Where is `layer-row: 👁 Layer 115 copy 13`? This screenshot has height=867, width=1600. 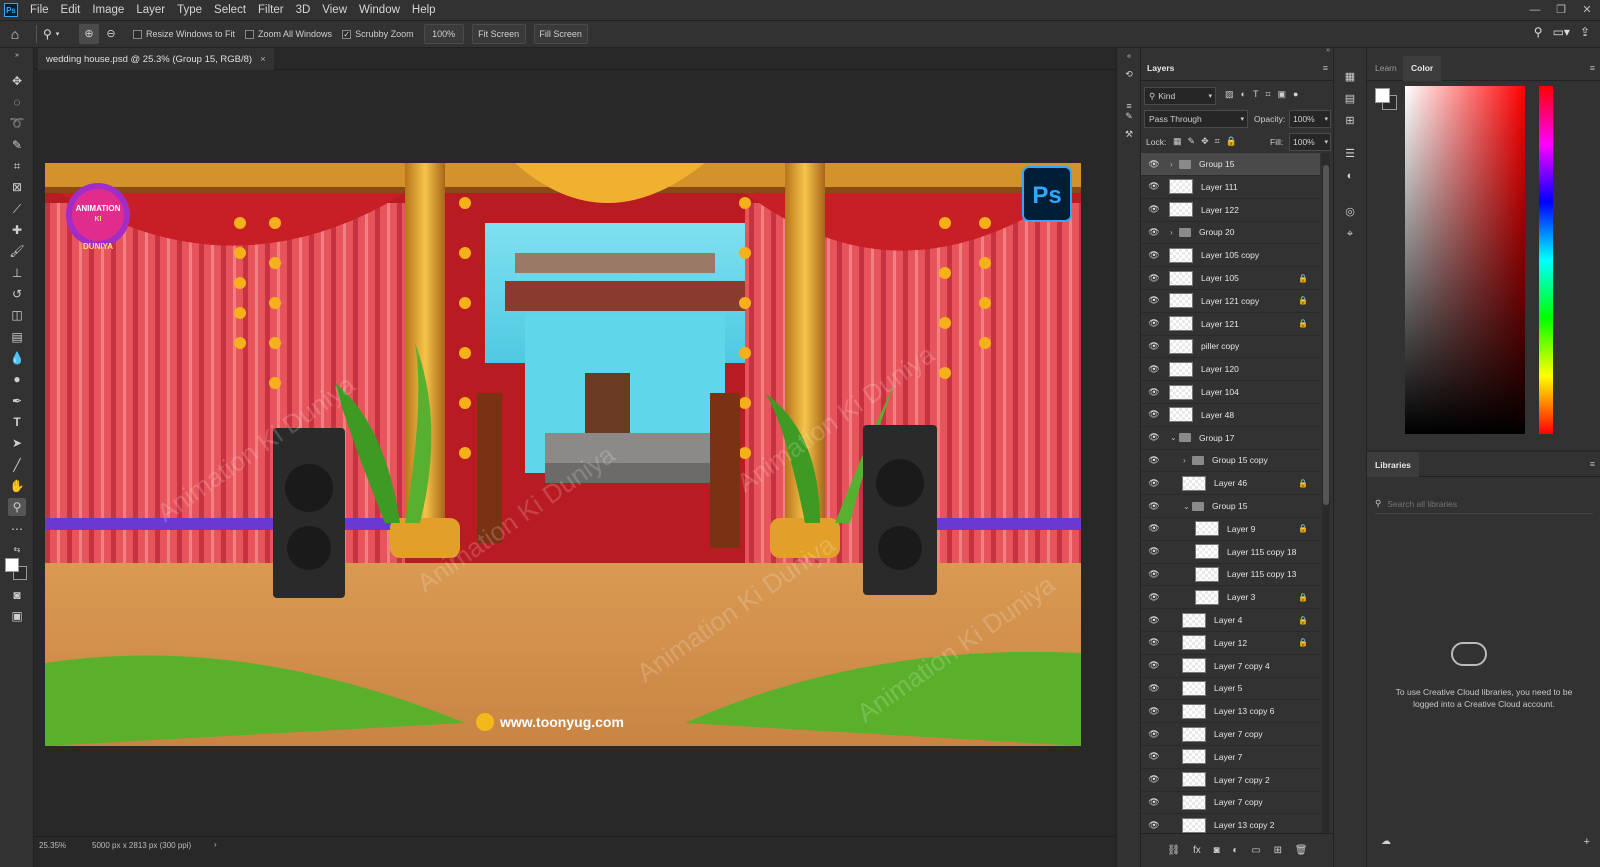
layer-row: 👁 Layer 115 copy 13 is located at coordinates (1230, 575).